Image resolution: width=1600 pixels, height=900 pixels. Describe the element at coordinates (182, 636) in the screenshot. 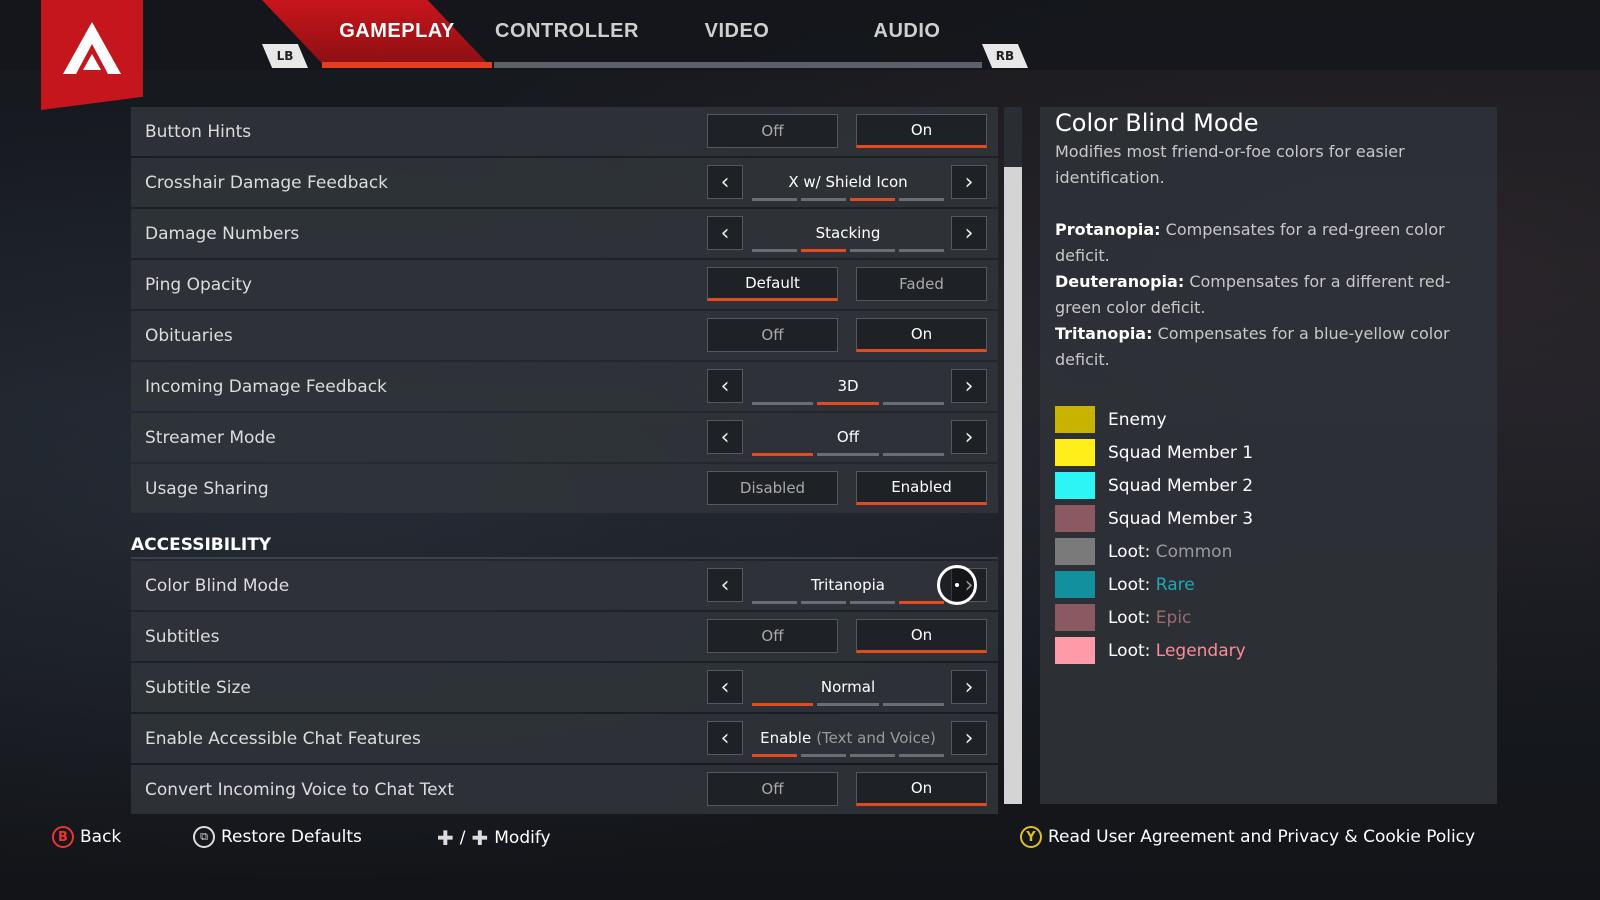

I see `setting-label: Subtitles` at that location.